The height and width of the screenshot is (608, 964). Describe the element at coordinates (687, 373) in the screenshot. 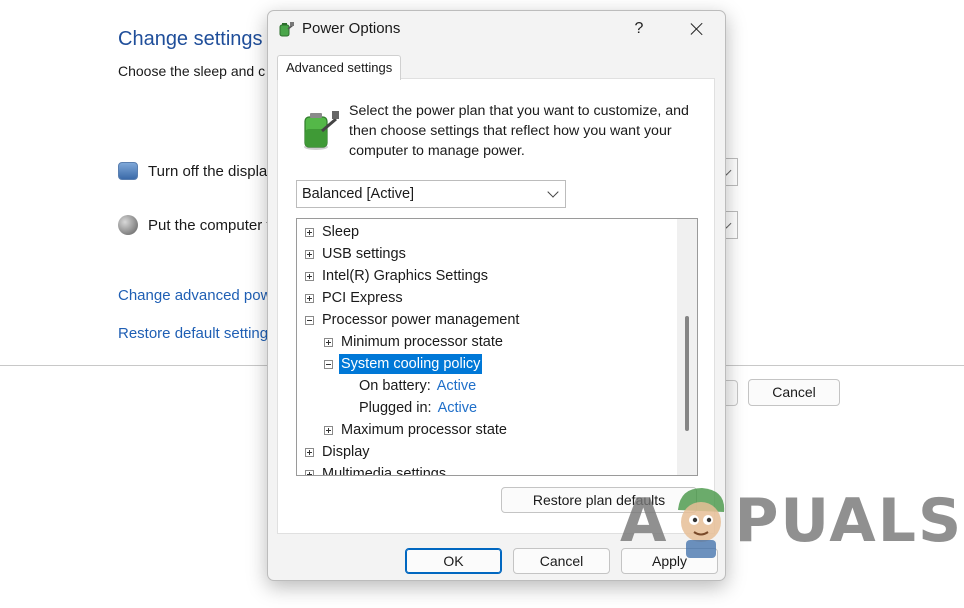

I see `scrollbar-thumb` at that location.